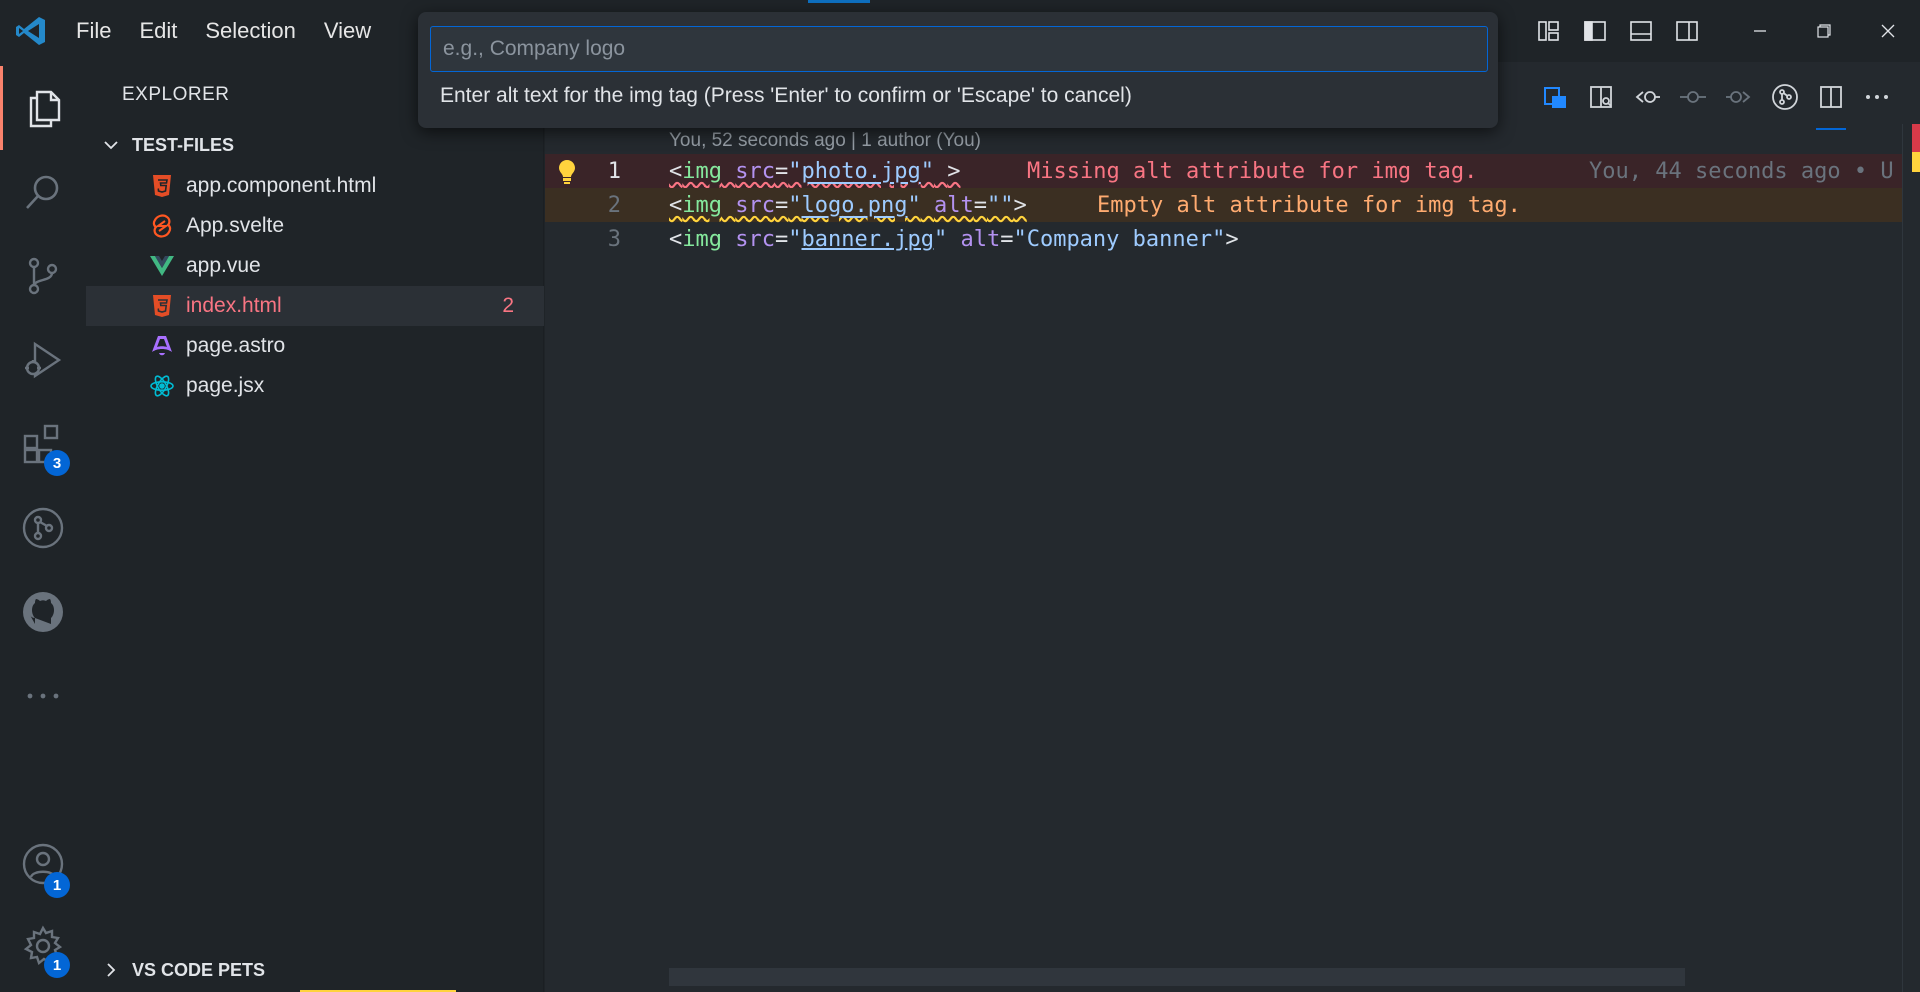 The height and width of the screenshot is (992, 1920). Describe the element at coordinates (1687, 31) in the screenshot. I see `toggle-secondary-sidebar-icon` at that location.